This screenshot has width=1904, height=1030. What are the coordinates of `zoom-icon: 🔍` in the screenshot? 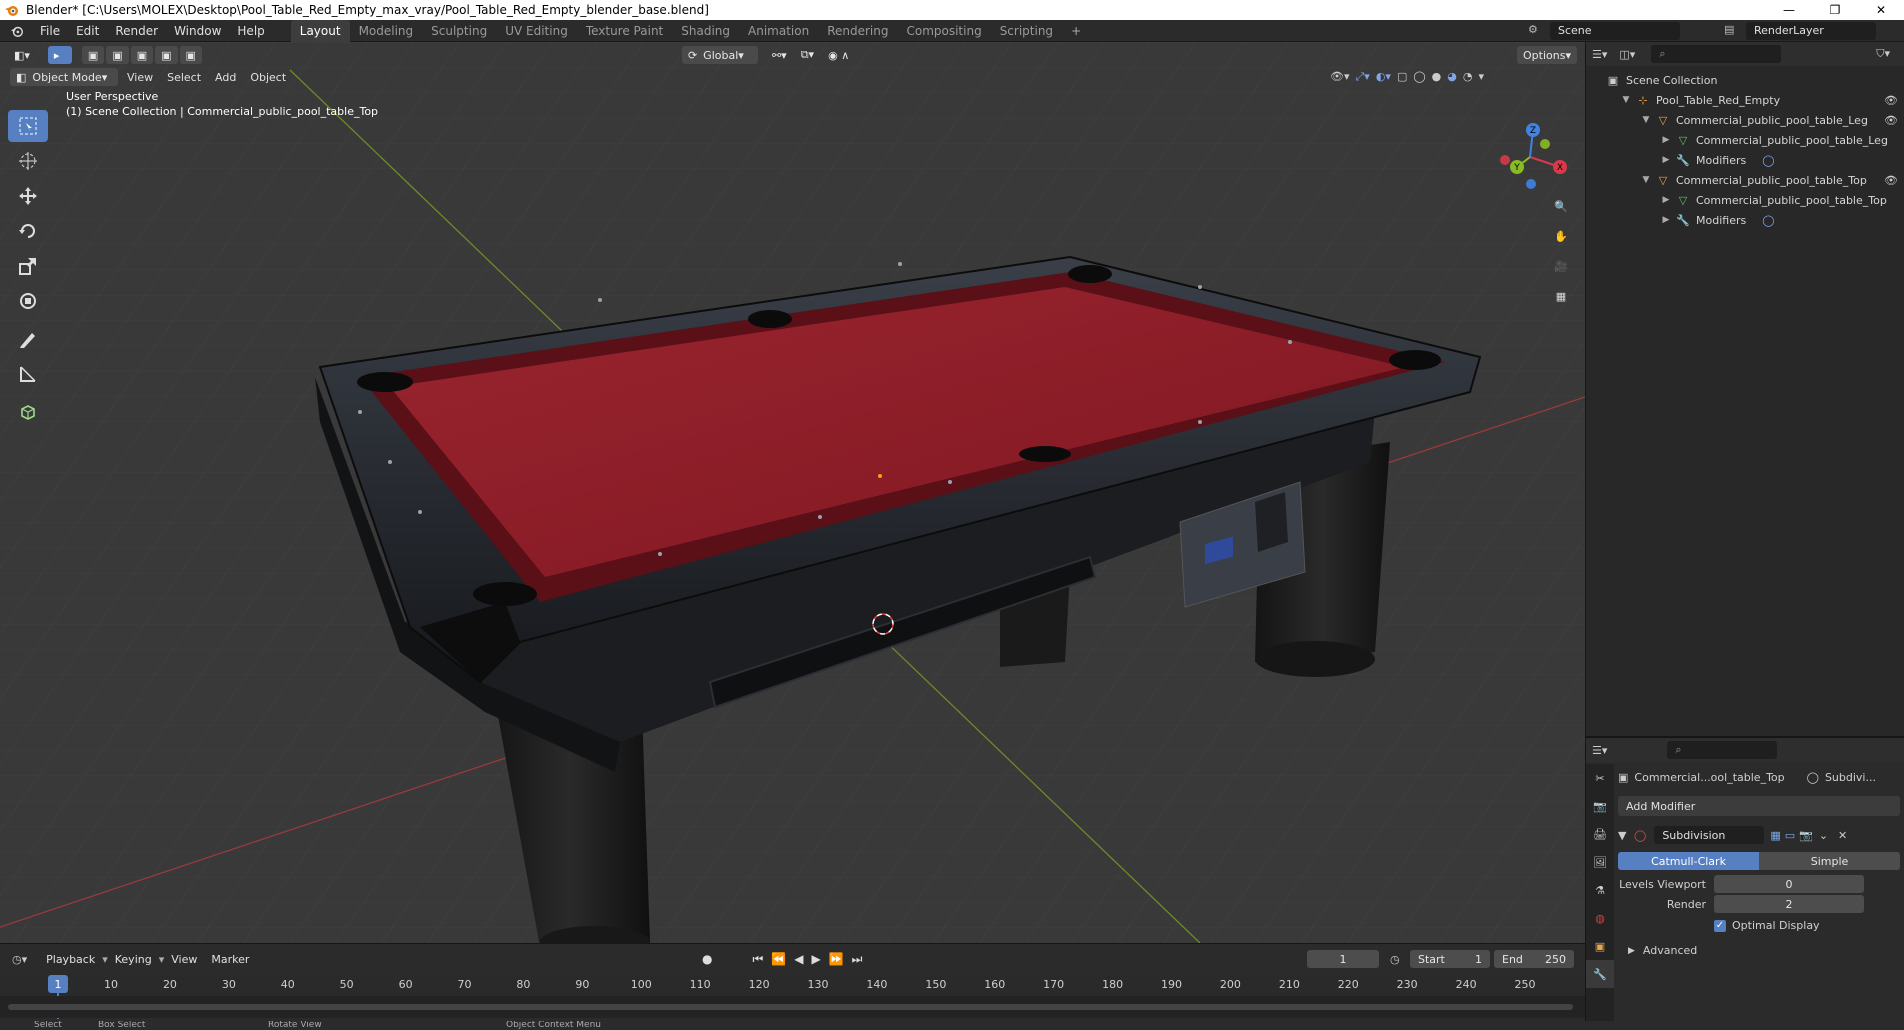 It's located at (1561, 206).